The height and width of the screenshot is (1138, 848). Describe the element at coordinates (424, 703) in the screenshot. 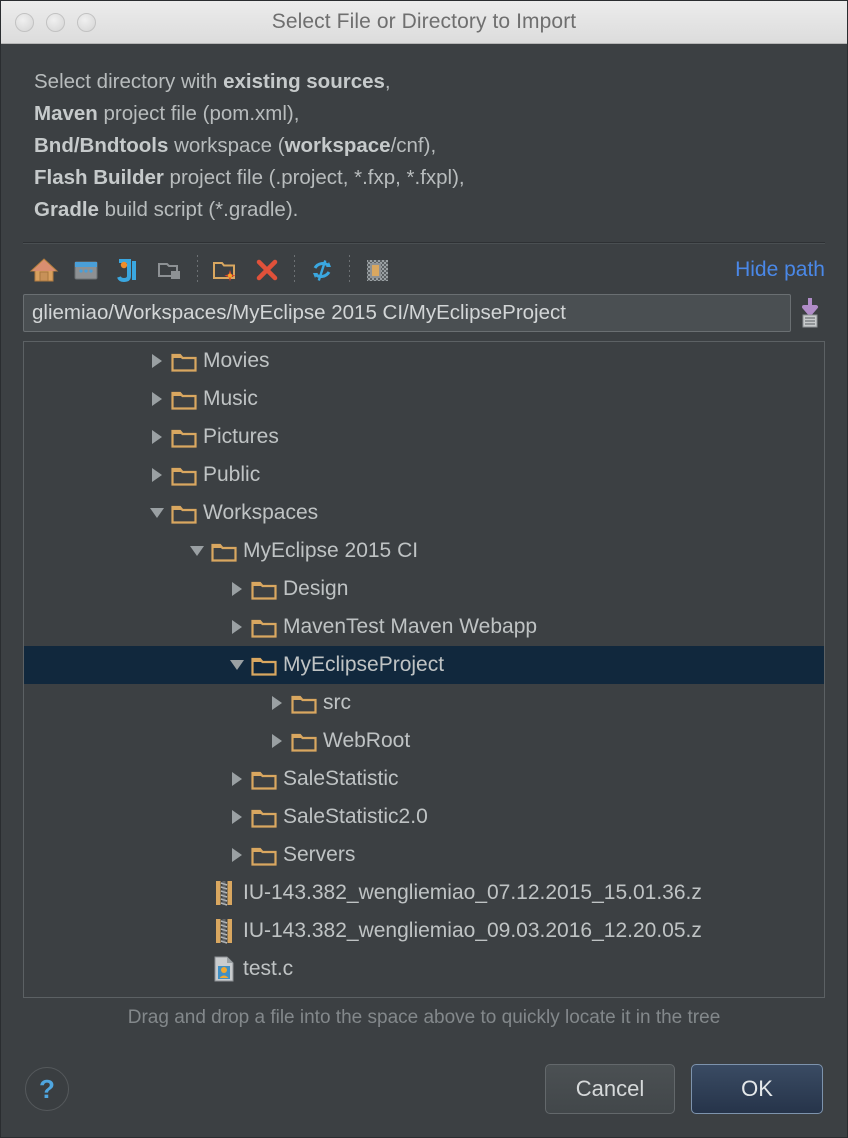

I see `tree-row: src` at that location.